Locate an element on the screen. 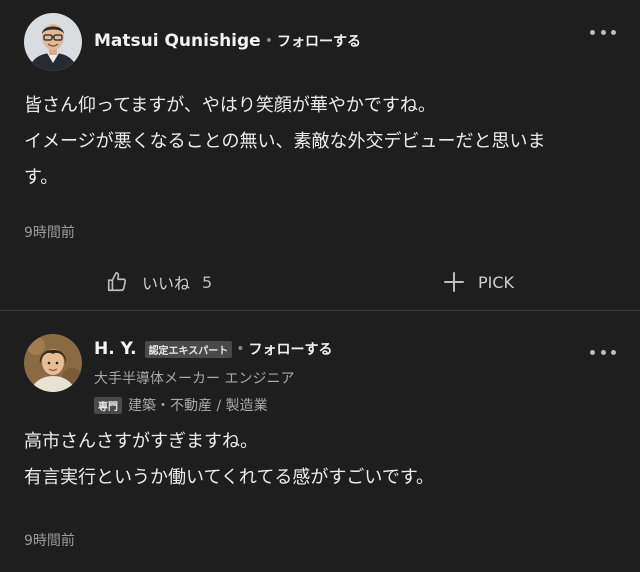  comment-line: イメージが悪くなることの無い、素敵な外交デビューだと思いま is located at coordinates (285, 141).